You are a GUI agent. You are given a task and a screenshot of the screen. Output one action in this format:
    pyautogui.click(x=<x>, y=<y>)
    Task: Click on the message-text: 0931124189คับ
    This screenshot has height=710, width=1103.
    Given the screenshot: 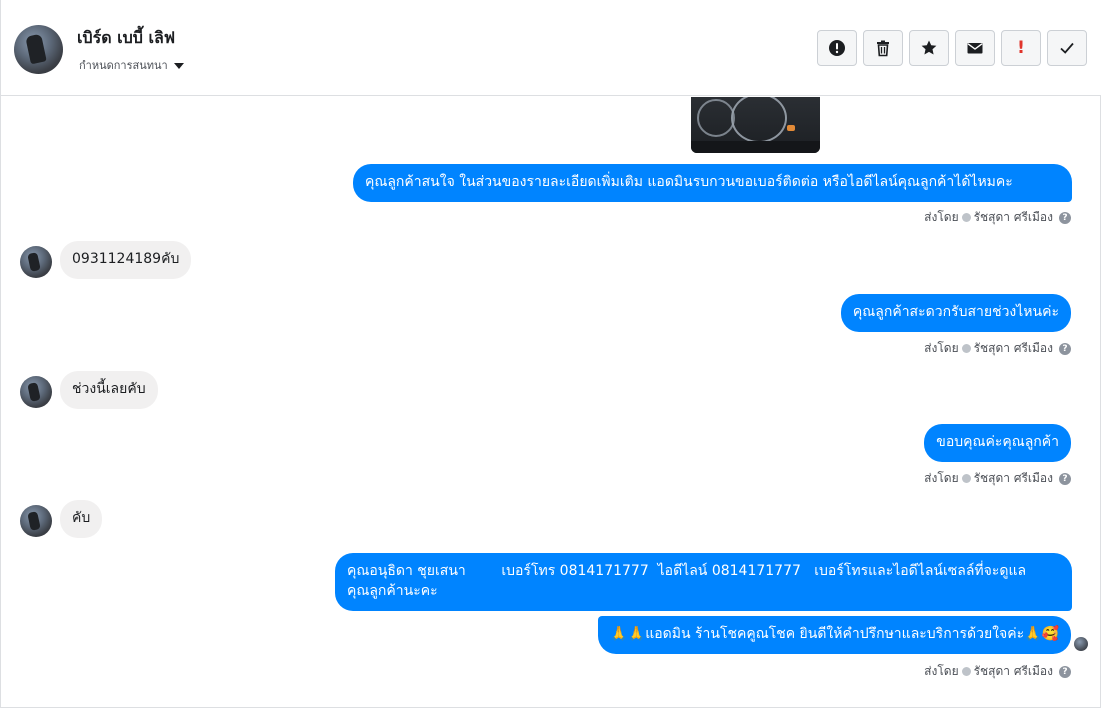 What is the action you would take?
    pyautogui.click(x=126, y=259)
    